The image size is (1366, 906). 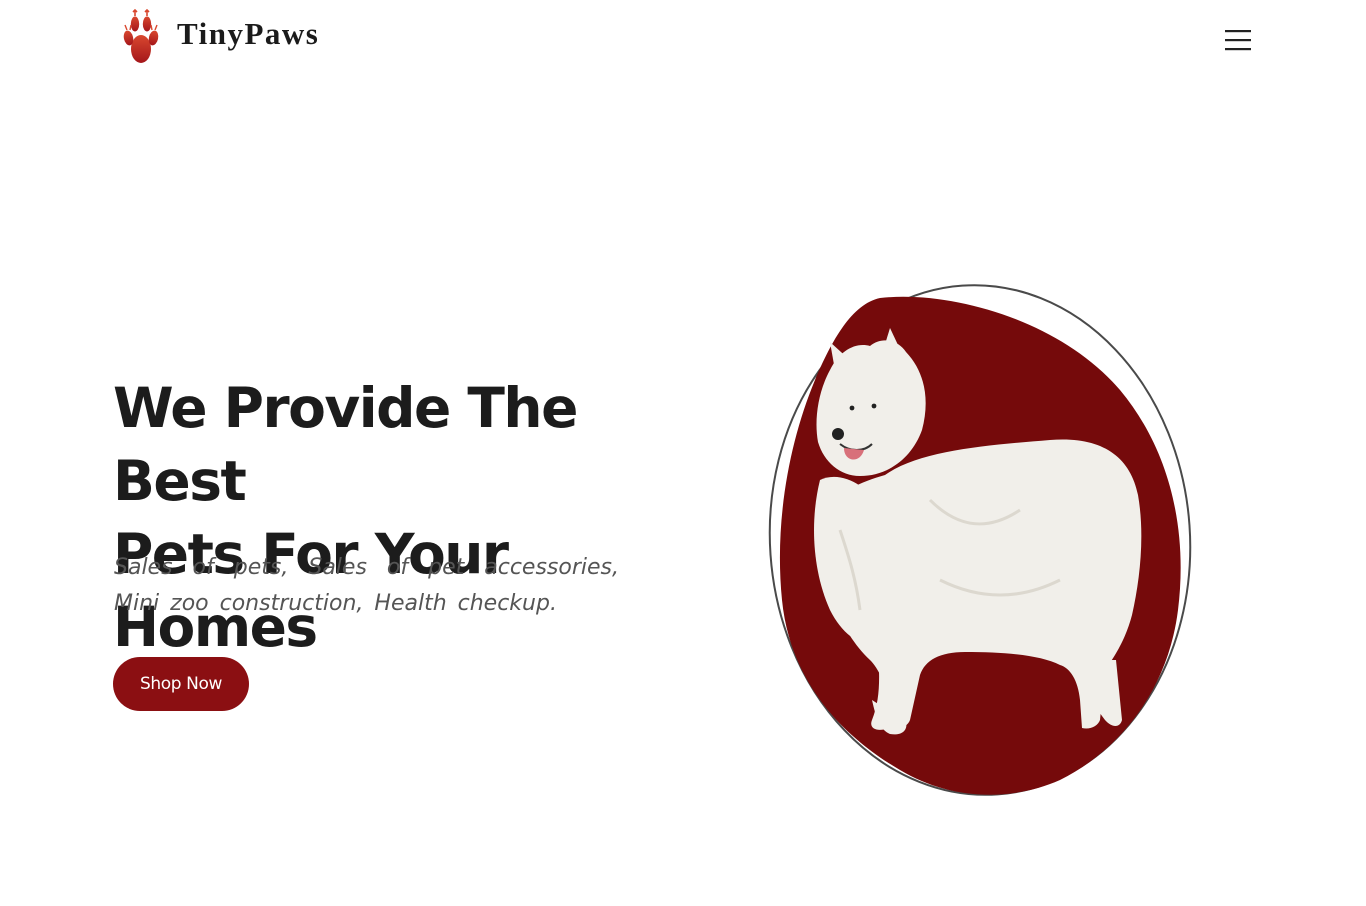 I want to click on hamburger-icon, so click(x=1238, y=40).